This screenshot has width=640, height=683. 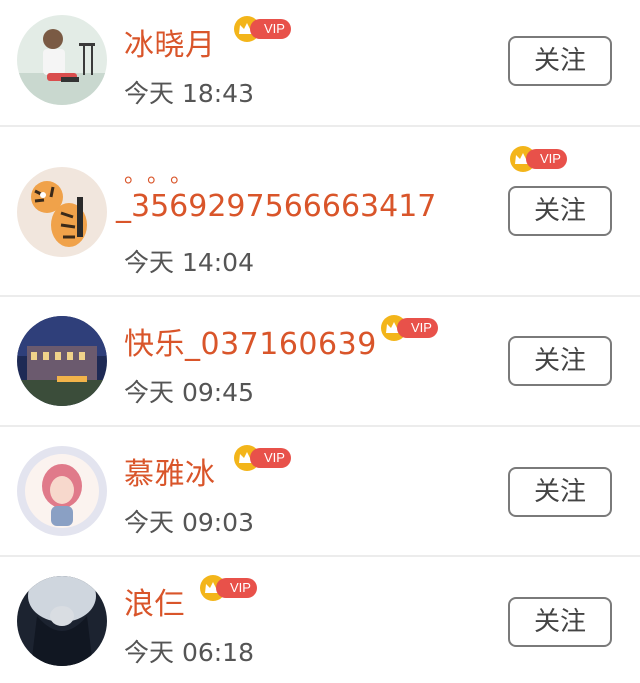 I want to click on timestamp: 今天 06:18, so click(x=189, y=652).